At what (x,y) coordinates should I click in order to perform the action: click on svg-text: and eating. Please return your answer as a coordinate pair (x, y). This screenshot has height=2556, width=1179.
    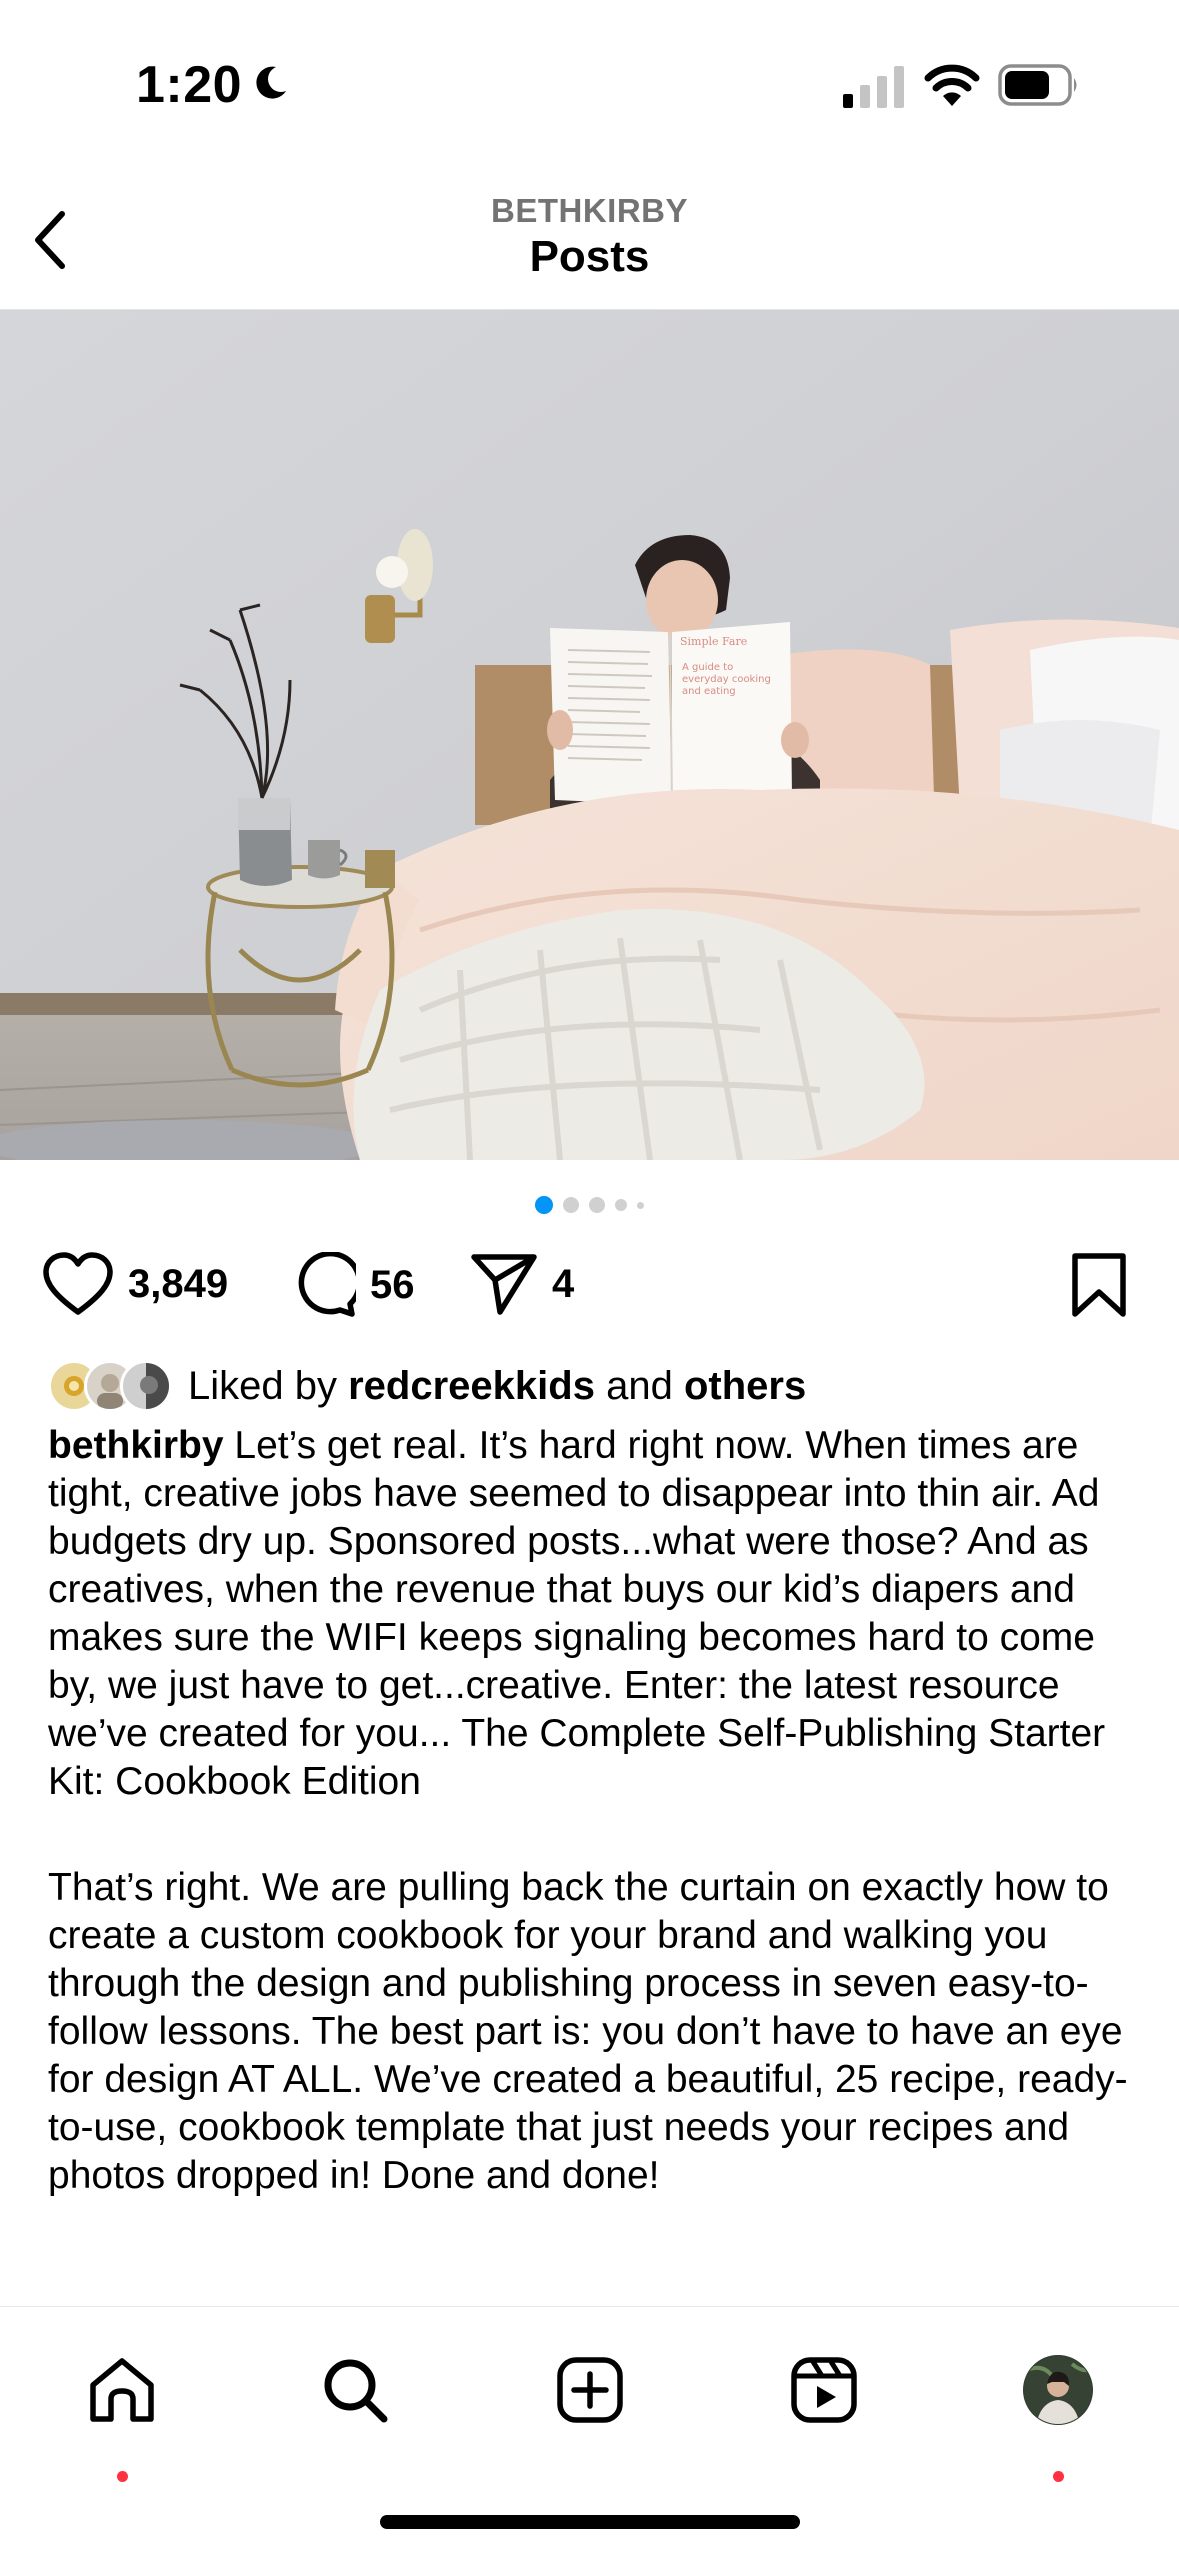
    Looking at the image, I should click on (709, 691).